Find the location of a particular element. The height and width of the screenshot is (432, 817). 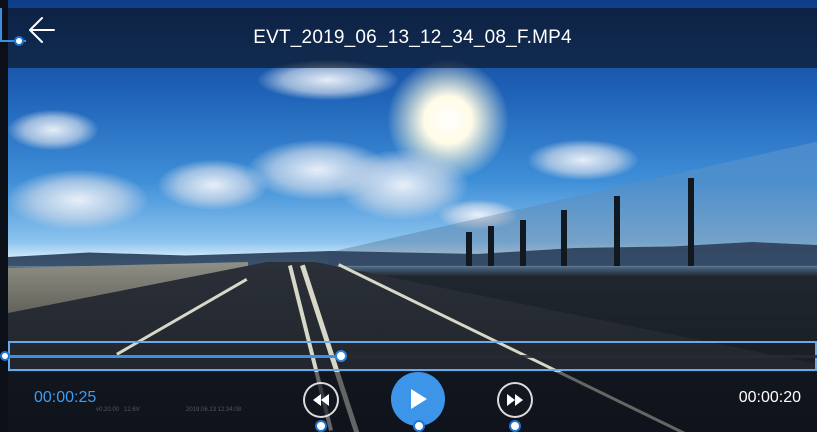

overlay-timestamp: 2019.06.13 12:34:08 is located at coordinates (214, 410).